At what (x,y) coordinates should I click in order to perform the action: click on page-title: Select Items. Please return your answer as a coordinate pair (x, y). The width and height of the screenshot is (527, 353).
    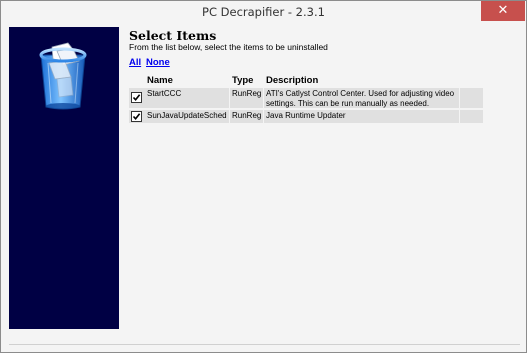
    Looking at the image, I should click on (173, 35).